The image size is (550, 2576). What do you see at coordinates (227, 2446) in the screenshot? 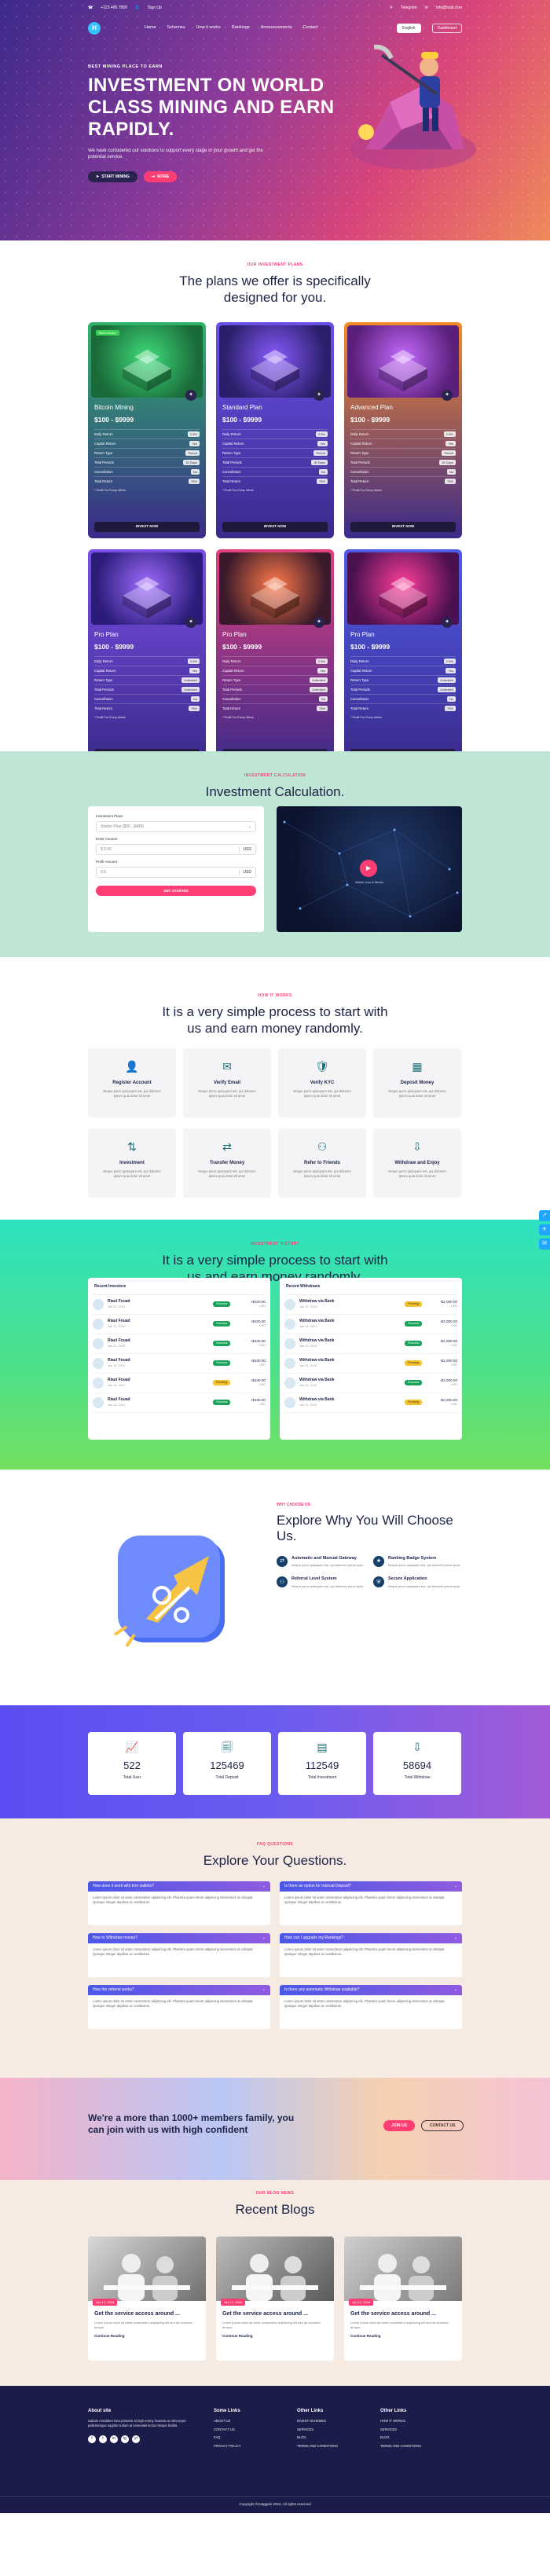
I see `footer-link: PRIVACY POLICY` at bounding box center [227, 2446].